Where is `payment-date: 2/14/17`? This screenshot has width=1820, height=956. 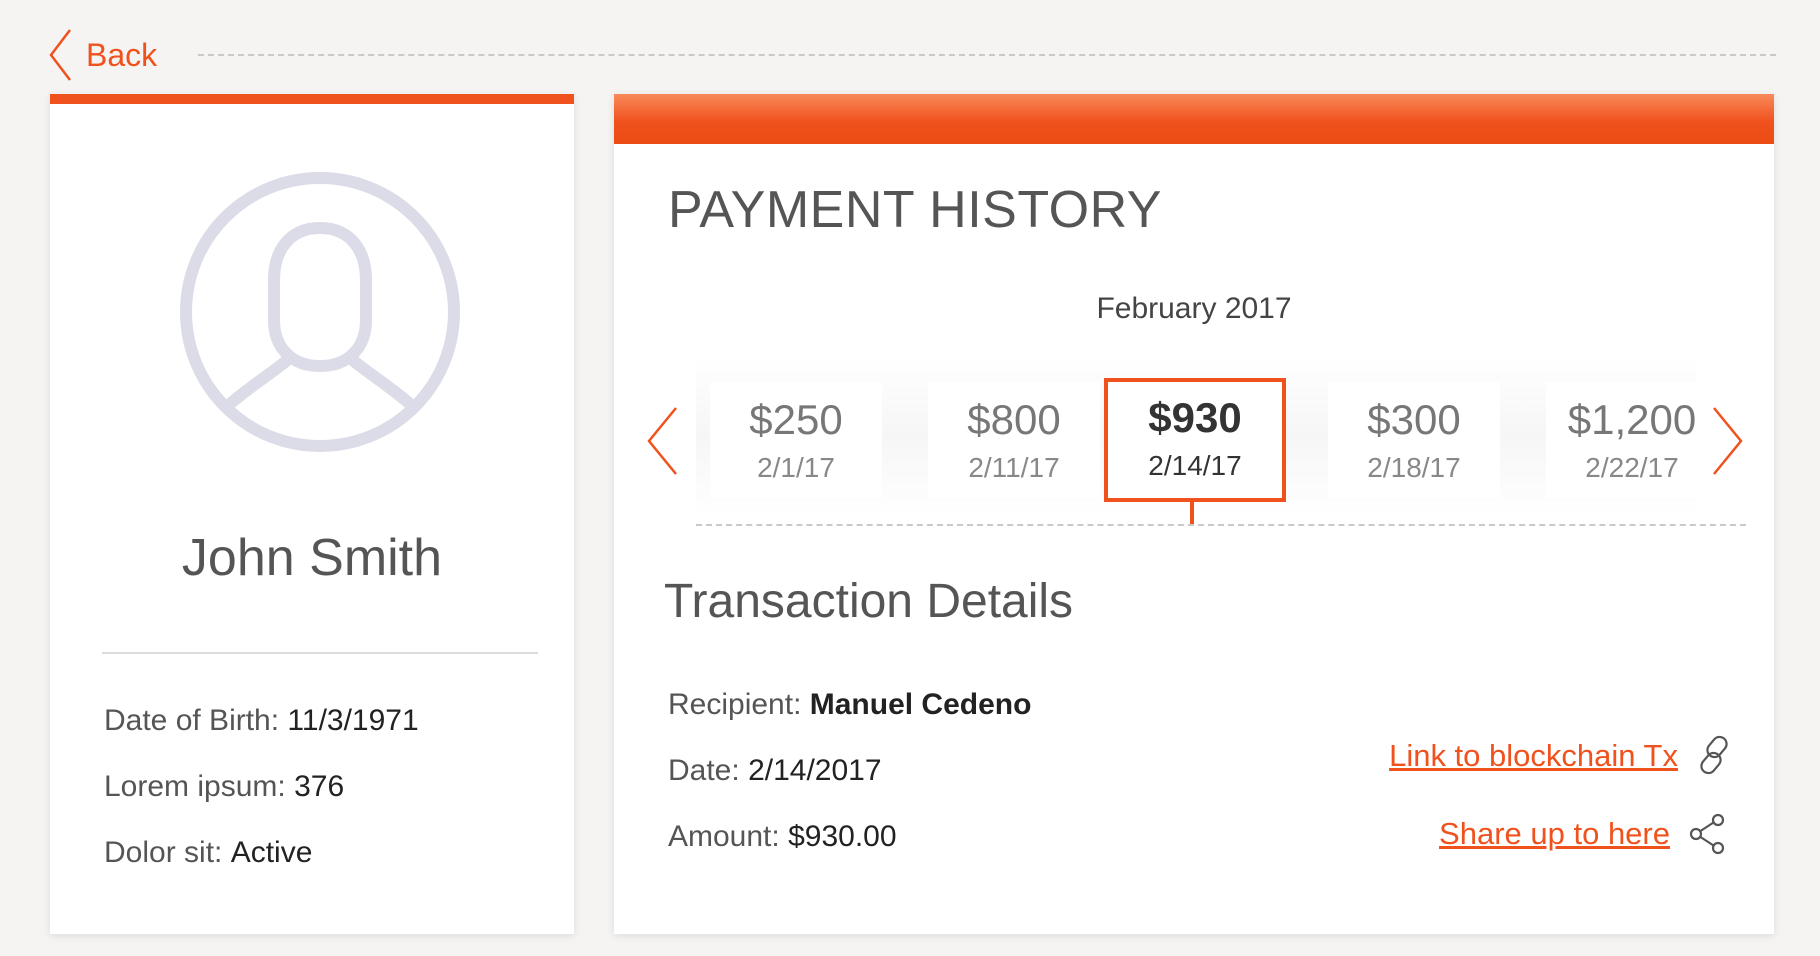
payment-date: 2/14/17 is located at coordinates (1195, 465).